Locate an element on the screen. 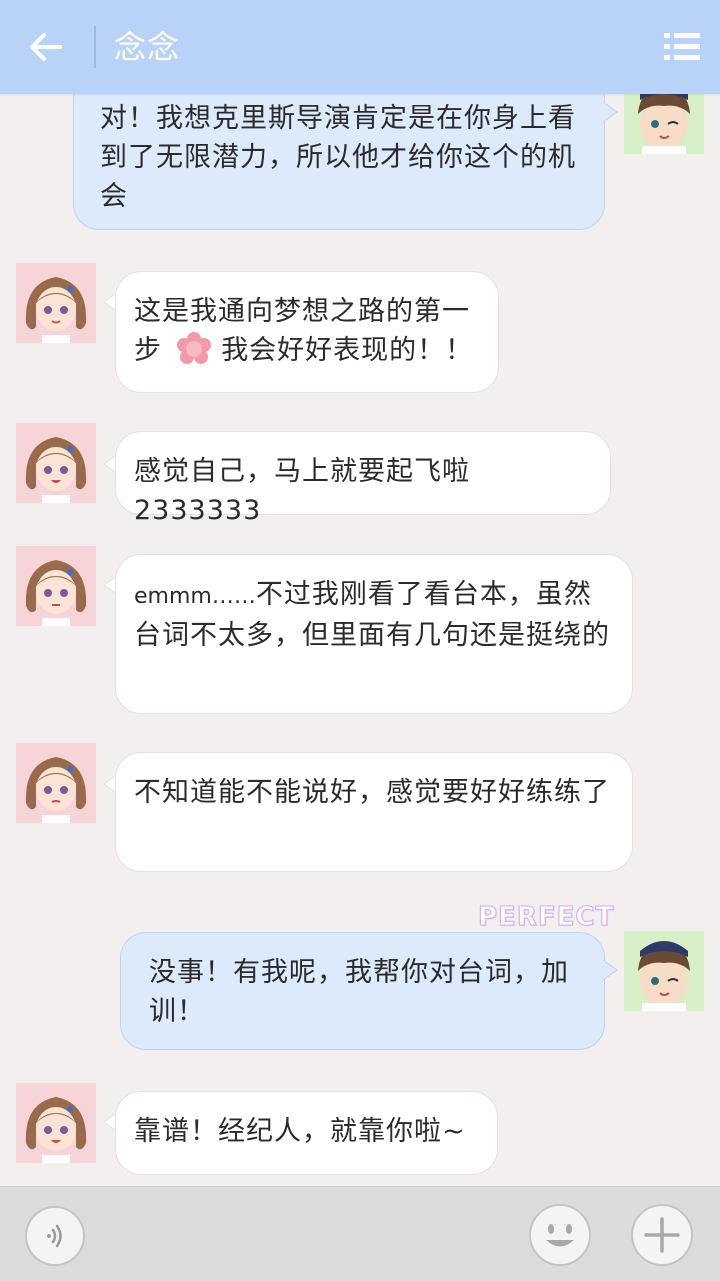 The width and height of the screenshot is (720, 1281). emoji-button is located at coordinates (560, 1235).